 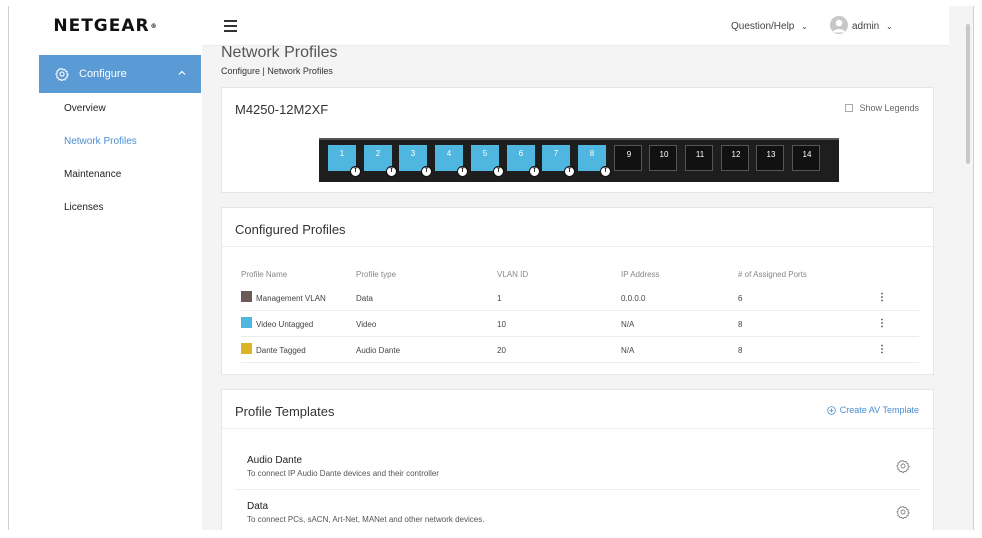 I want to click on port-number: 1, so click(x=342, y=153).